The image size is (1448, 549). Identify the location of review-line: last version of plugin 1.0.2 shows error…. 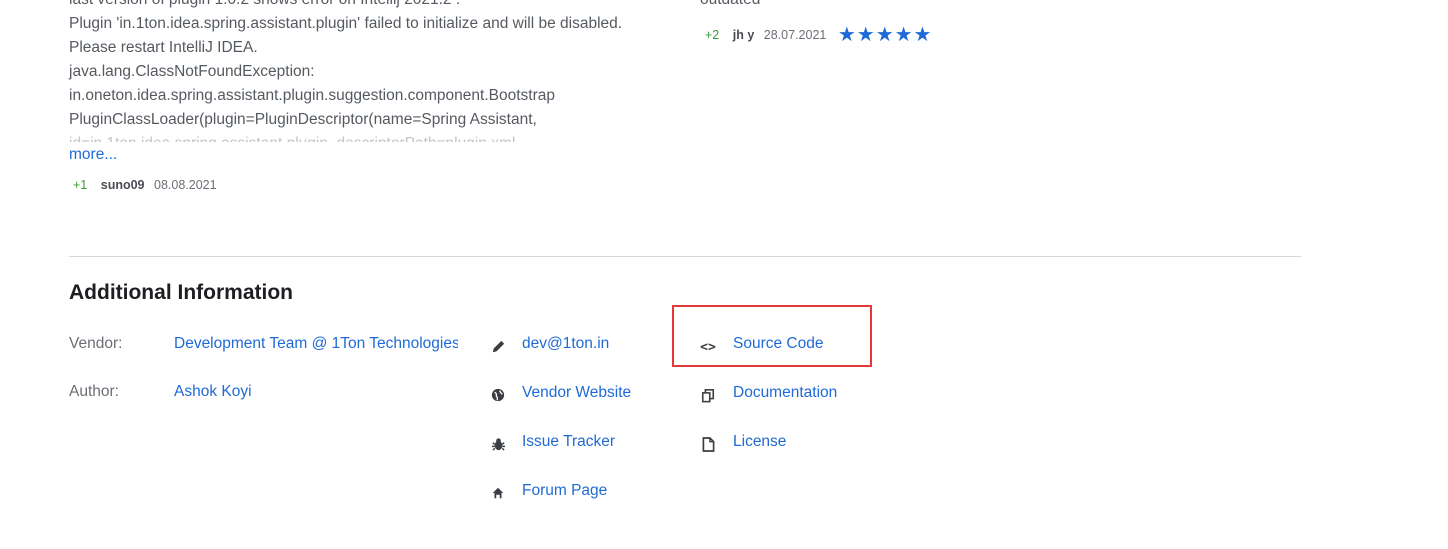
(264, 6).